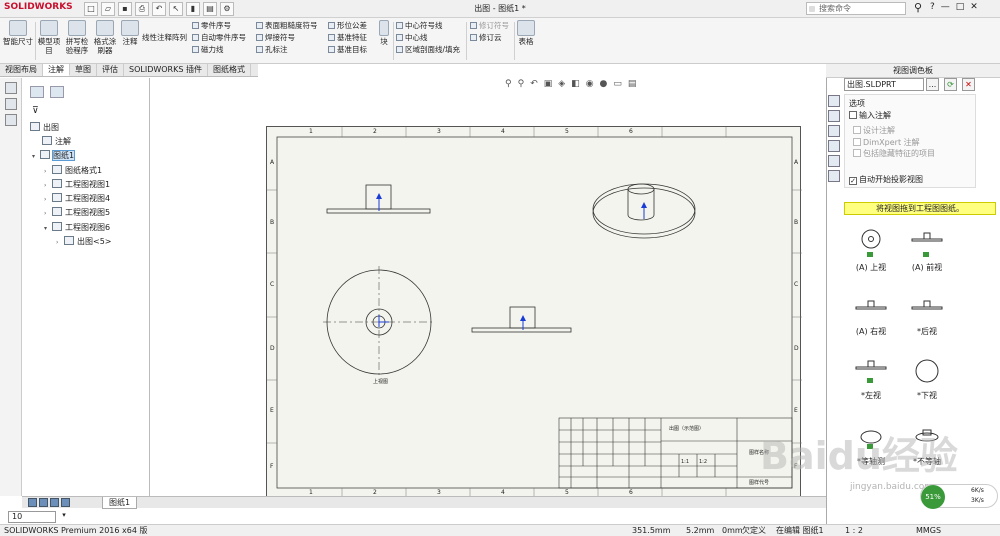 The image size is (1000, 536). I want to click on revision-symbol-button: 修订符号, so click(489, 25).